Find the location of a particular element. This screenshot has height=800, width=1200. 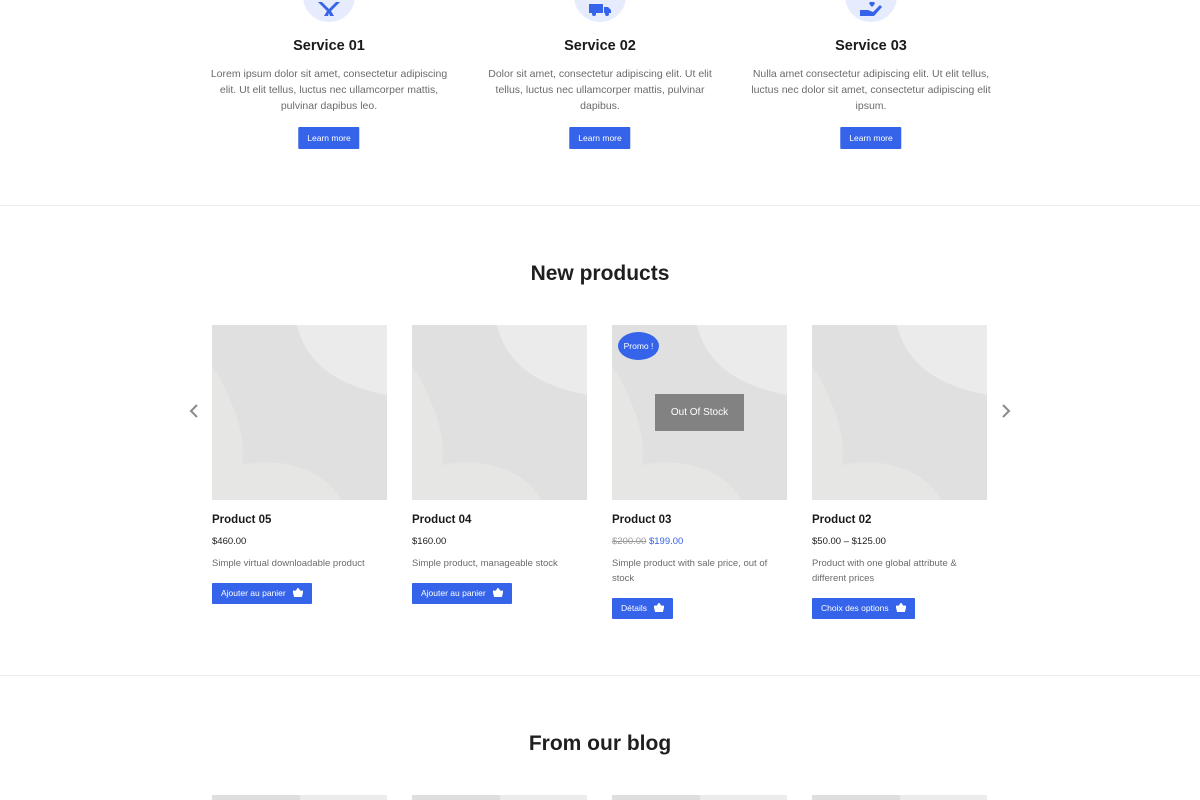

product-name: Product 05 is located at coordinates (241, 520).